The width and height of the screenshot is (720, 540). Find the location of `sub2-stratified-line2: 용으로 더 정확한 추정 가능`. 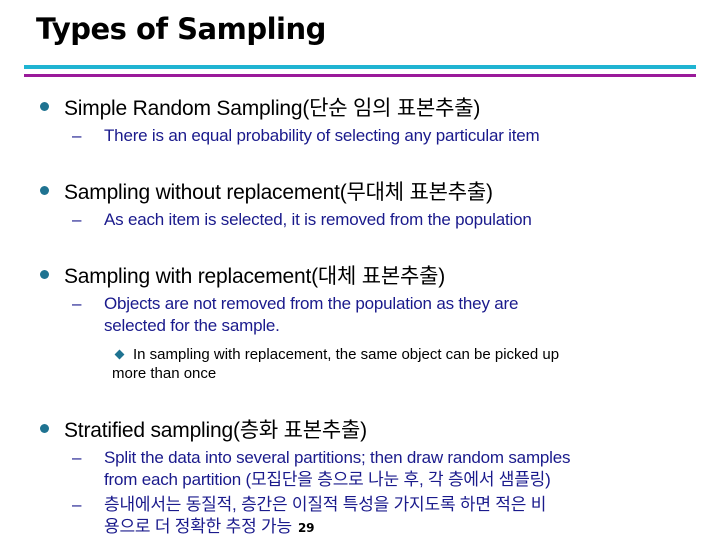

sub2-stratified-line2: 용으로 더 정확한 추정 가능 is located at coordinates (198, 526).